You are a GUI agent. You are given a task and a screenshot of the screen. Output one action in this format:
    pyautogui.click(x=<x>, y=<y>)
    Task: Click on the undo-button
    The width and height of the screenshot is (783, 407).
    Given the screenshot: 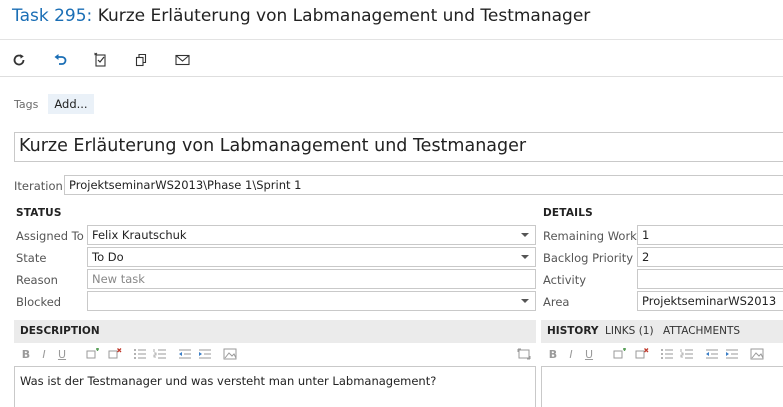 What is the action you would take?
    pyautogui.click(x=60, y=60)
    